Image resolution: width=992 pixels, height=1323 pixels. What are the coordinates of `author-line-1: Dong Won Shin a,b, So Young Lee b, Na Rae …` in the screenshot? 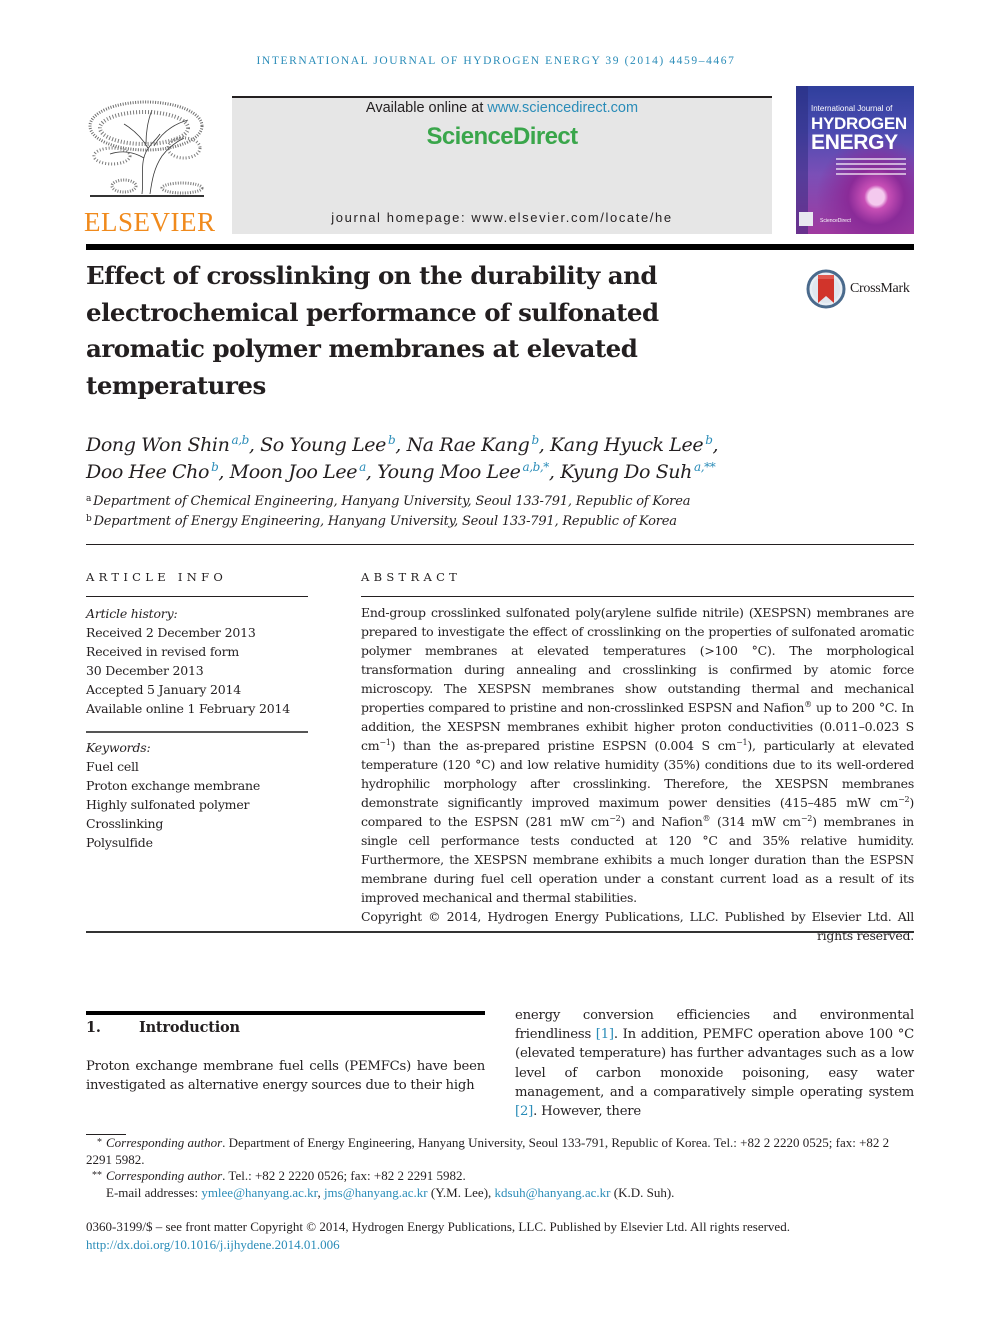 It's located at (402, 444).